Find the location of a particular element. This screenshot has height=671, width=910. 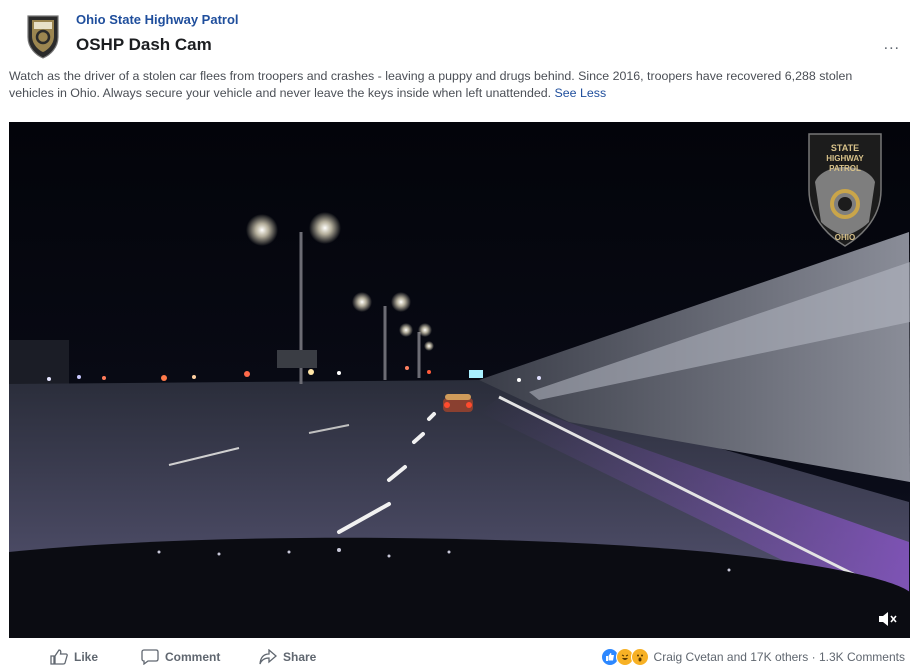

svg-text: HIGHWAY is located at coordinates (845, 158).